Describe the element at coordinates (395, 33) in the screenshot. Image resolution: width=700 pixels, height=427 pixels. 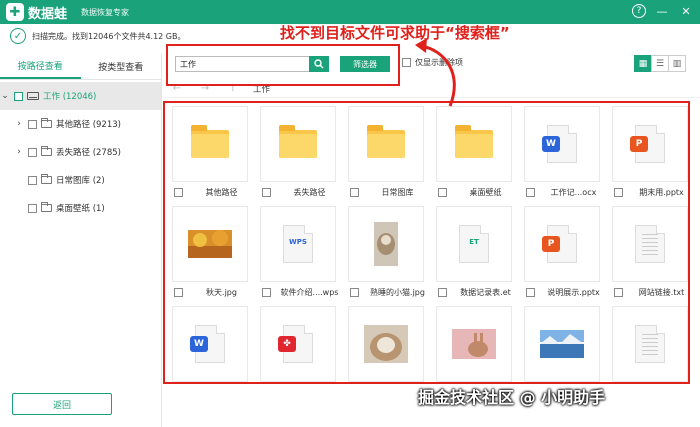
I see `search-hint-annotation: 找不到目标文件可求助于“搜索框”` at that location.